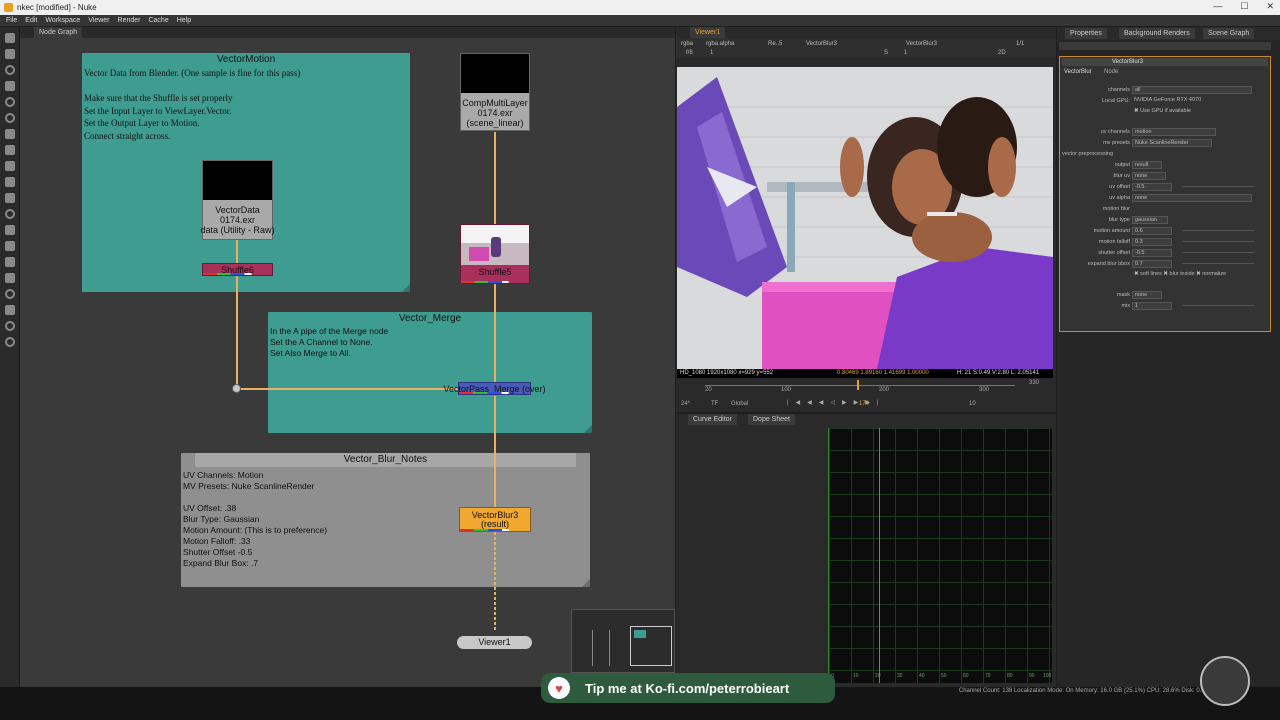 Image resolution: width=1280 pixels, height=720 pixels. I want to click on channels-select: all, so click(1192, 90).